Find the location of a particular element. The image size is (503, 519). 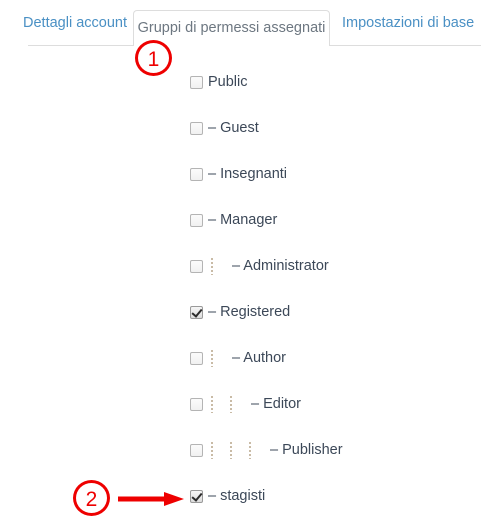

annotation-marker-1-label: 1 is located at coordinates (153, 59).